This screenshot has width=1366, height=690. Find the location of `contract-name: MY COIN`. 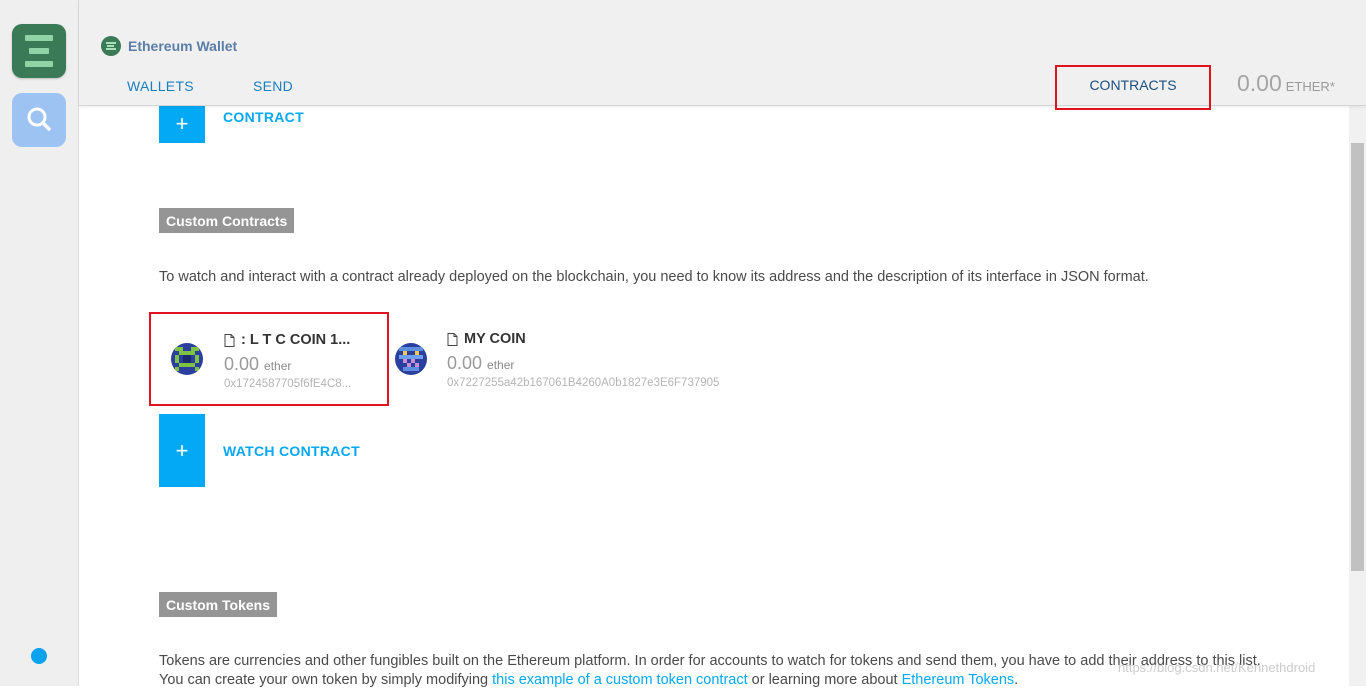

contract-name: MY COIN is located at coordinates (486, 339).